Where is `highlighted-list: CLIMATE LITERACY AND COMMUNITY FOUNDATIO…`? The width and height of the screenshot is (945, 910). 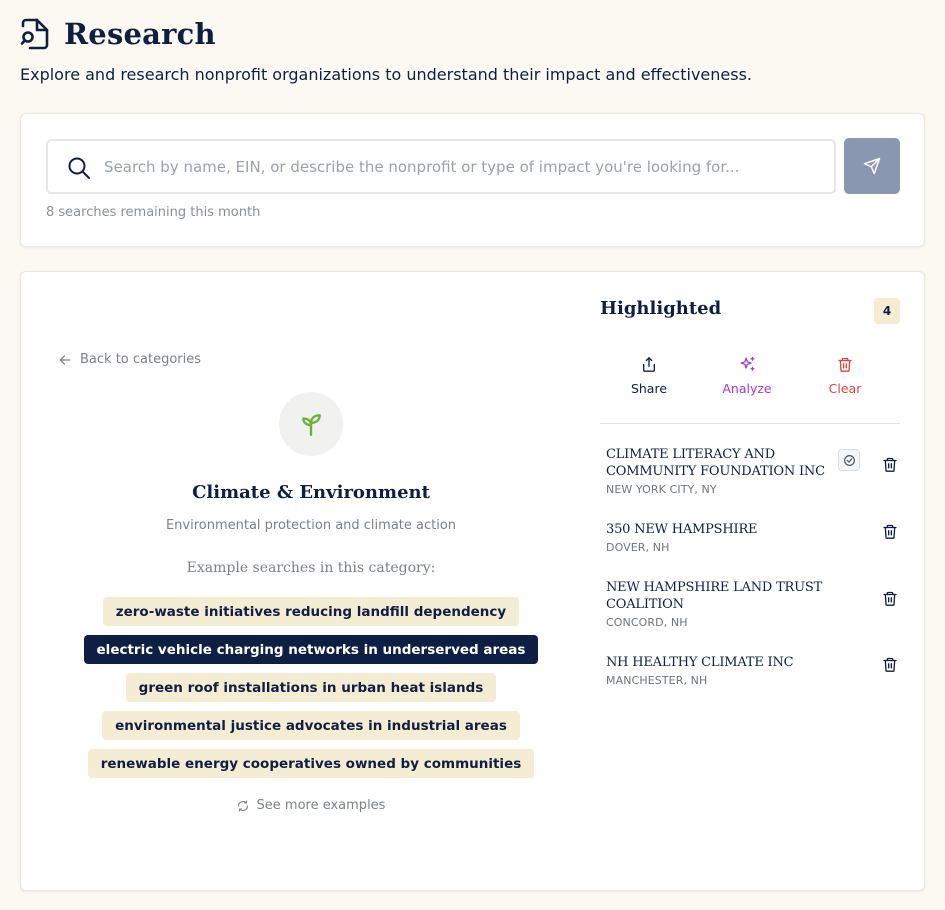
highlighted-list: CLIMATE LITERACY AND COMMUNITY FOUNDATIO… is located at coordinates (753, 570).